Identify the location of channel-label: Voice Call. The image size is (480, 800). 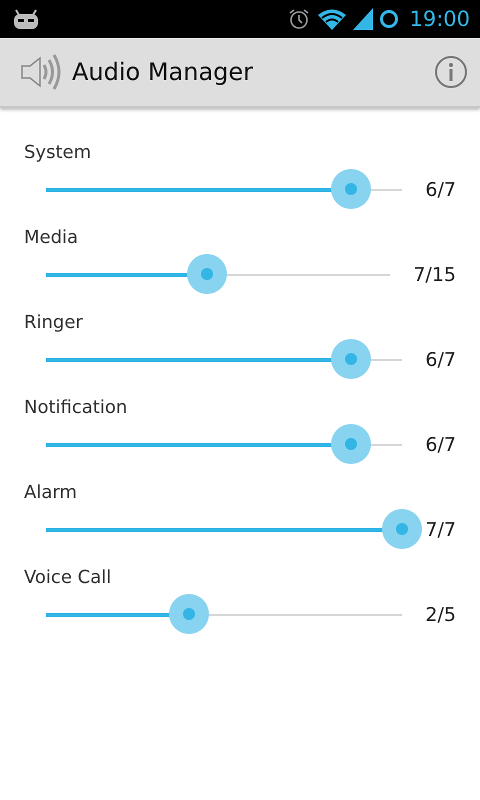
(68, 578).